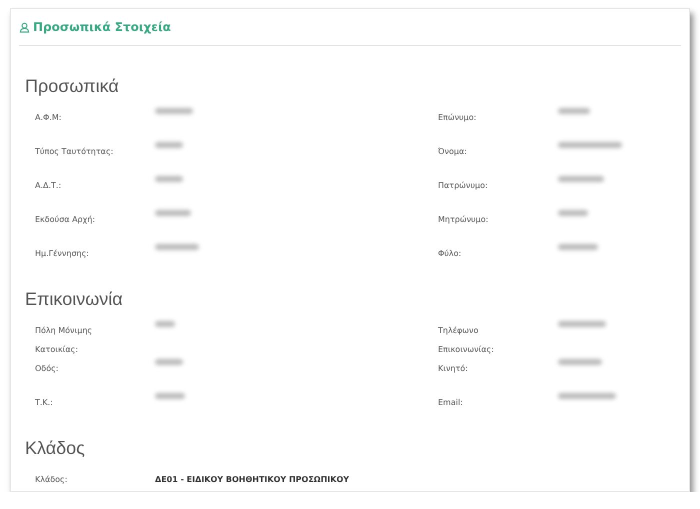  I want to click on field-label: Όνομα:, so click(453, 151).